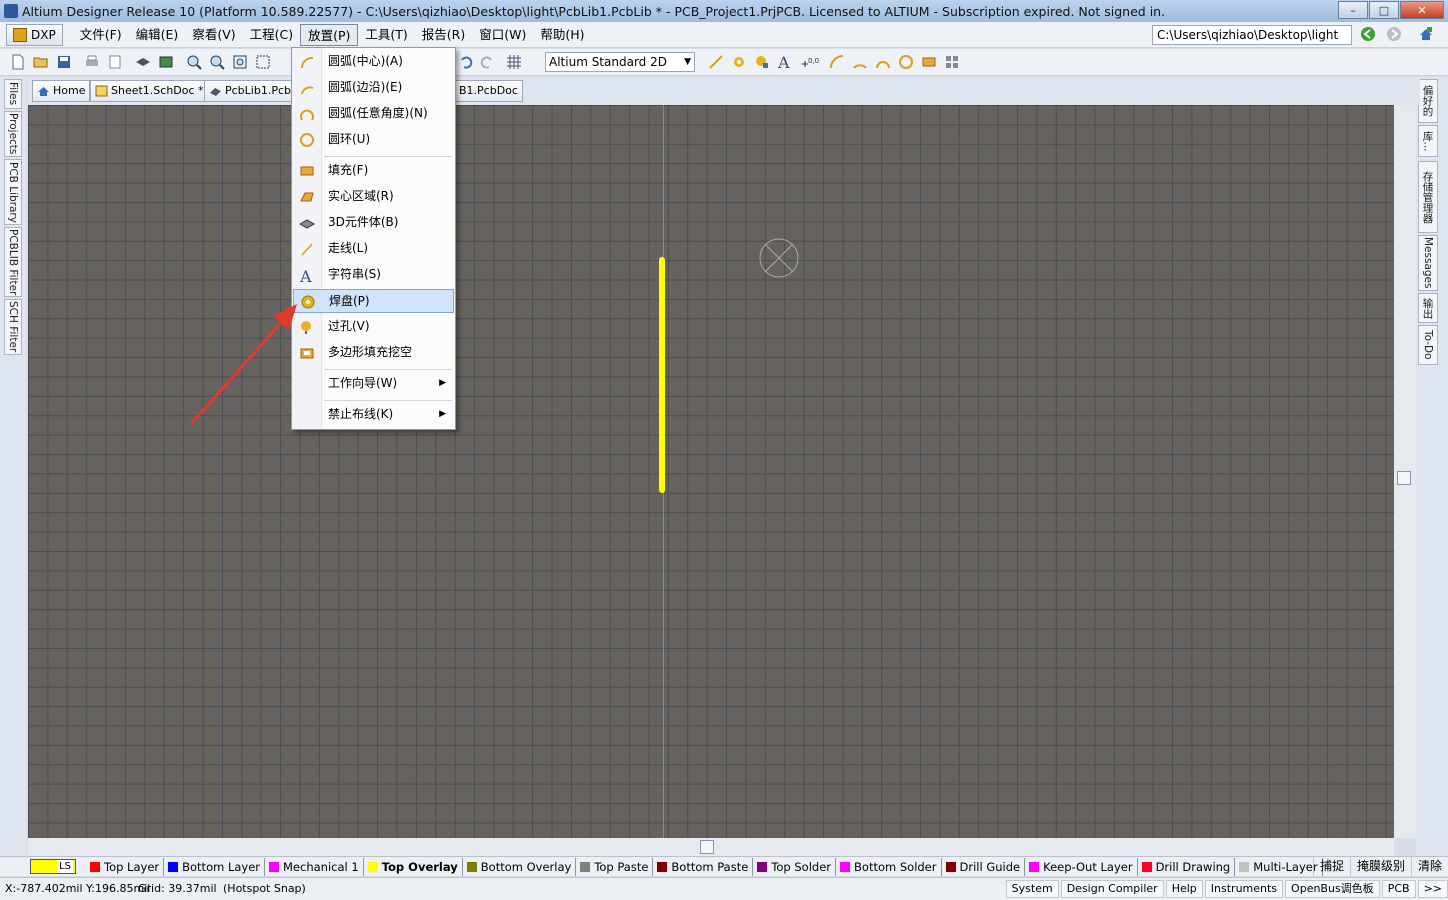  What do you see at coordinates (263, 62) in the screenshot?
I see `zoom-selected-icon` at bounding box center [263, 62].